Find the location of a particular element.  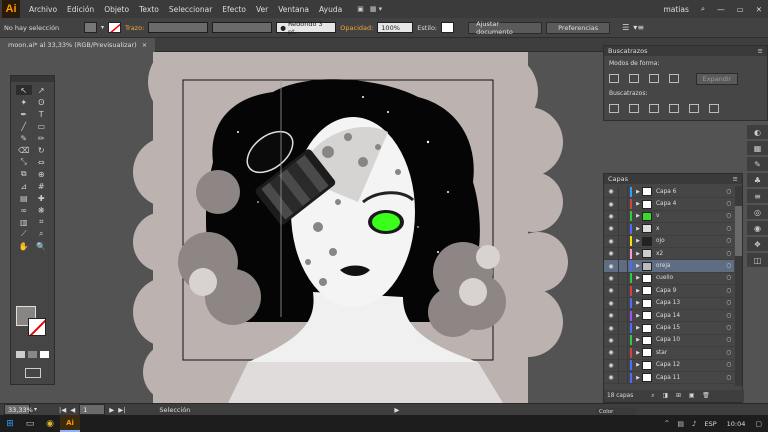

layer-row: ◉ ▶ x2 ○ is located at coordinates (669, 254).